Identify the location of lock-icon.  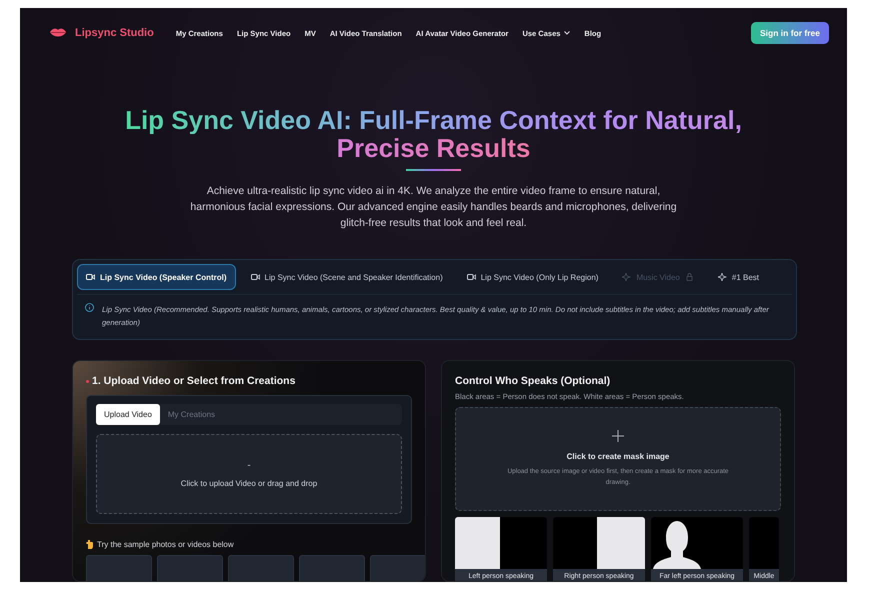
(689, 277).